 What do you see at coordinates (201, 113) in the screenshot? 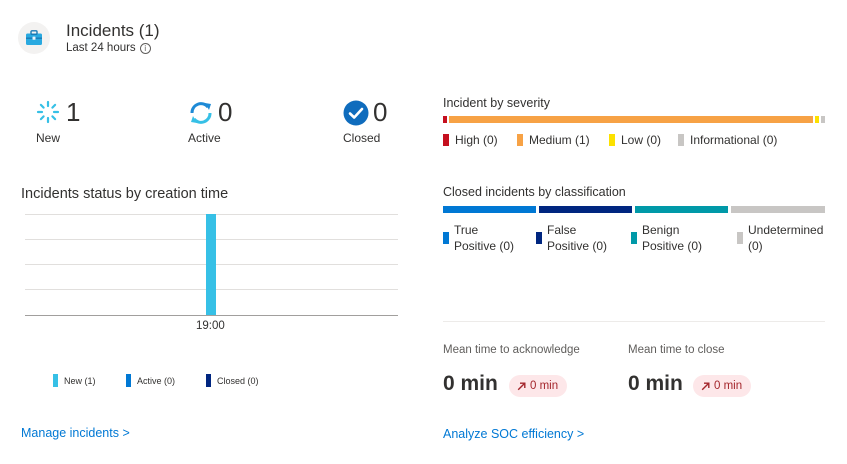
I see `refresh-icon` at bounding box center [201, 113].